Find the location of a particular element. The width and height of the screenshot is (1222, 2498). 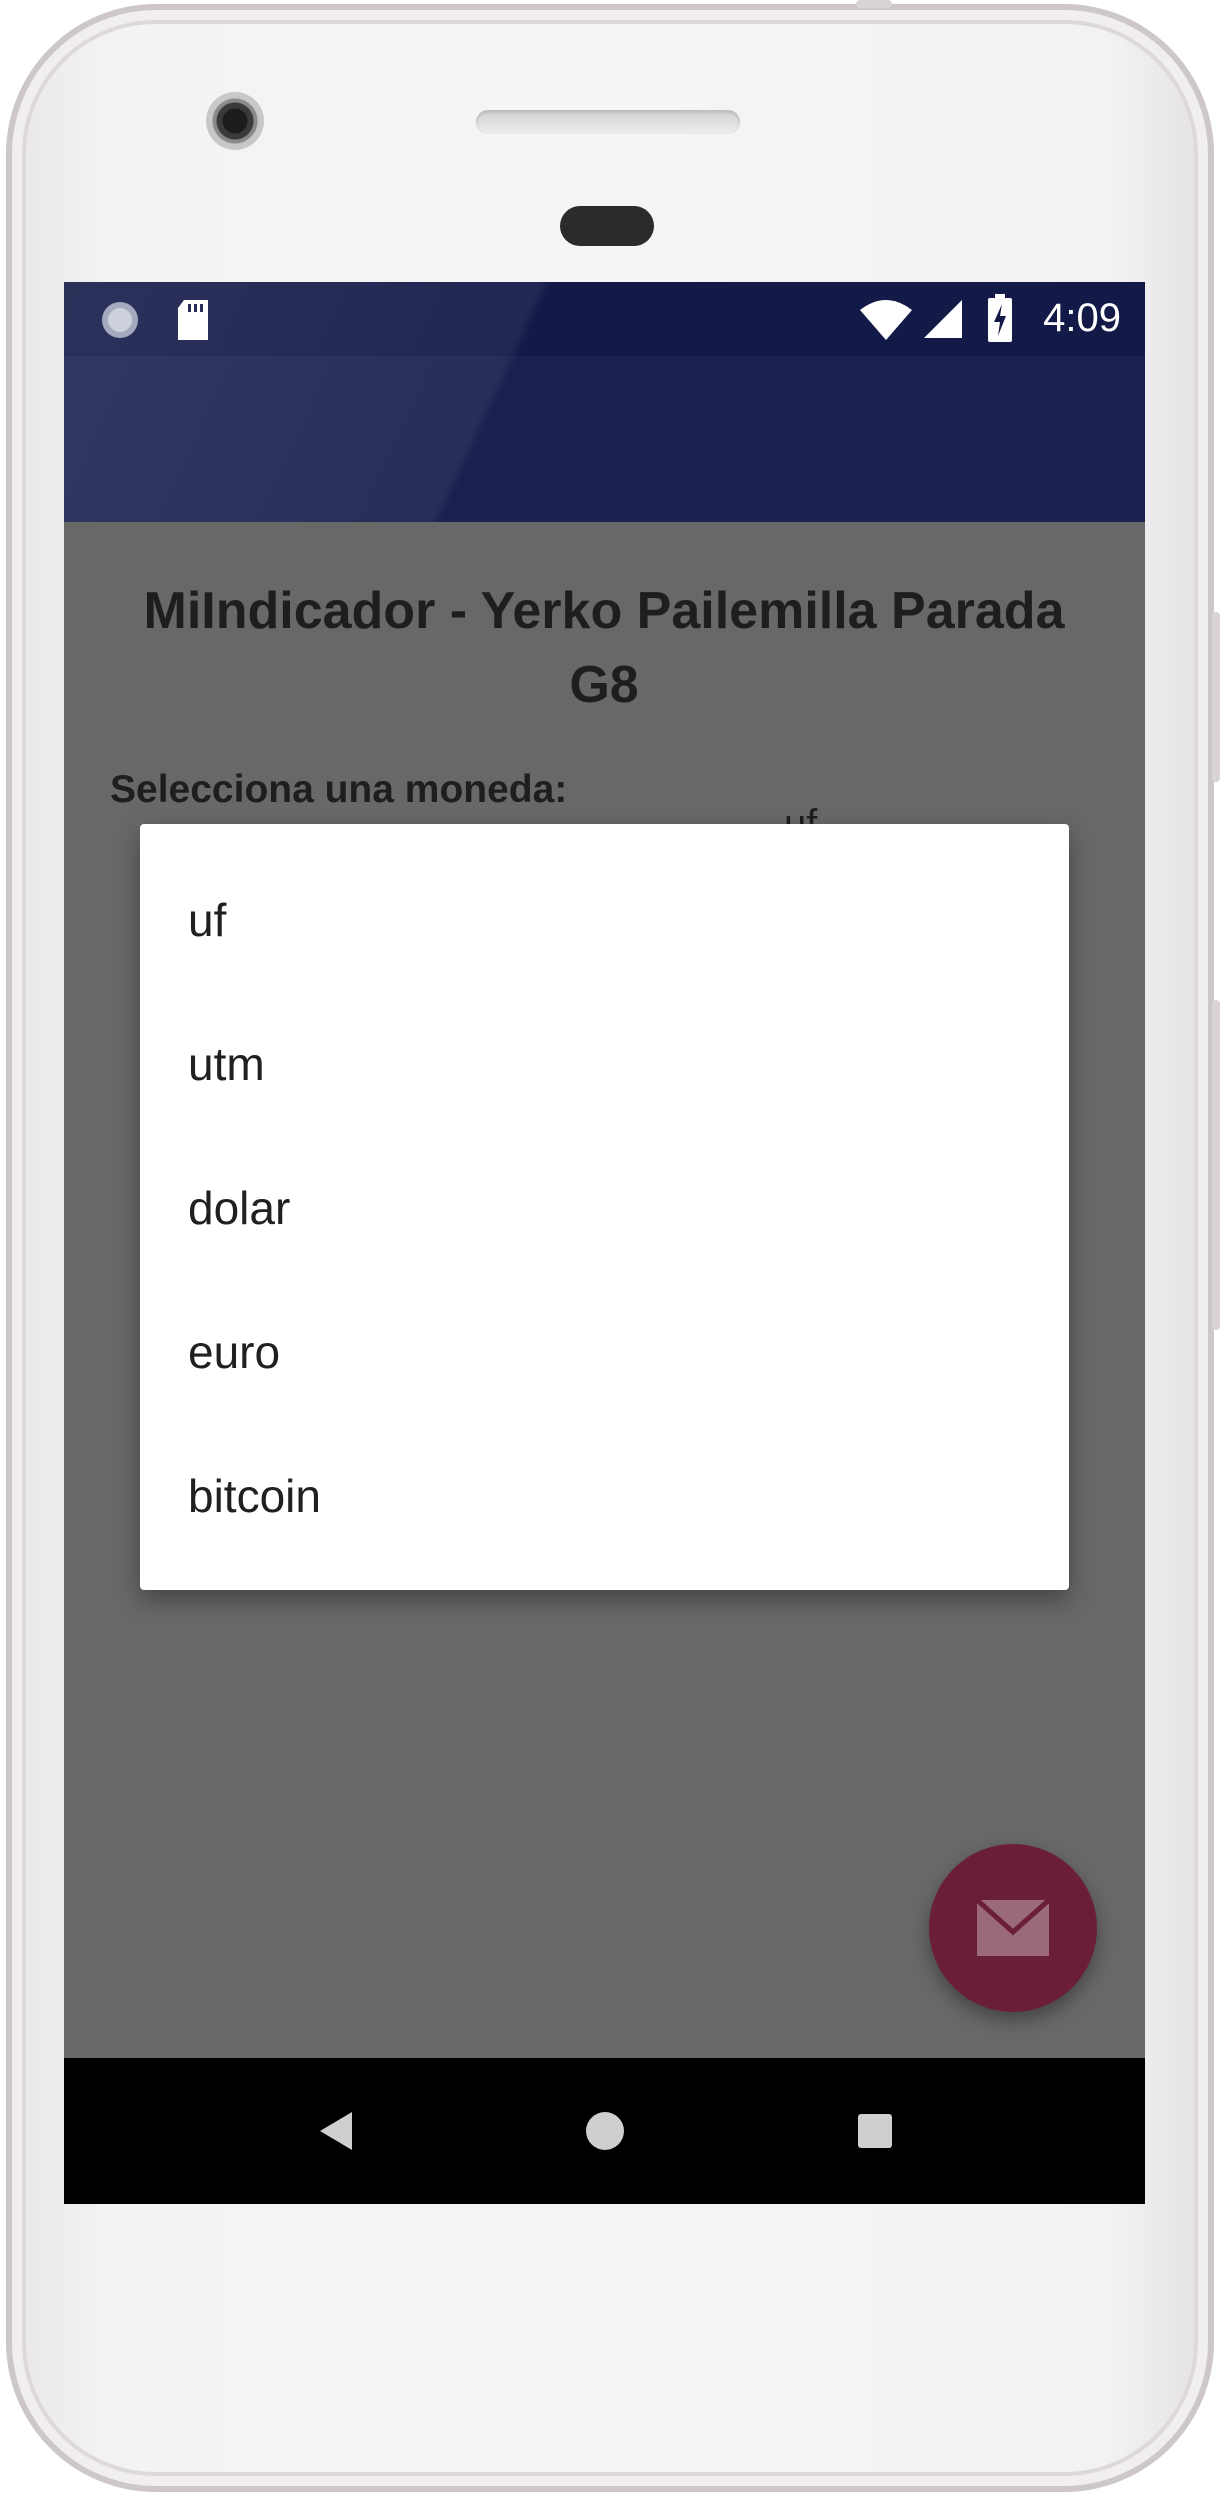

dropdown-item-euro: euro is located at coordinates (234, 1352).